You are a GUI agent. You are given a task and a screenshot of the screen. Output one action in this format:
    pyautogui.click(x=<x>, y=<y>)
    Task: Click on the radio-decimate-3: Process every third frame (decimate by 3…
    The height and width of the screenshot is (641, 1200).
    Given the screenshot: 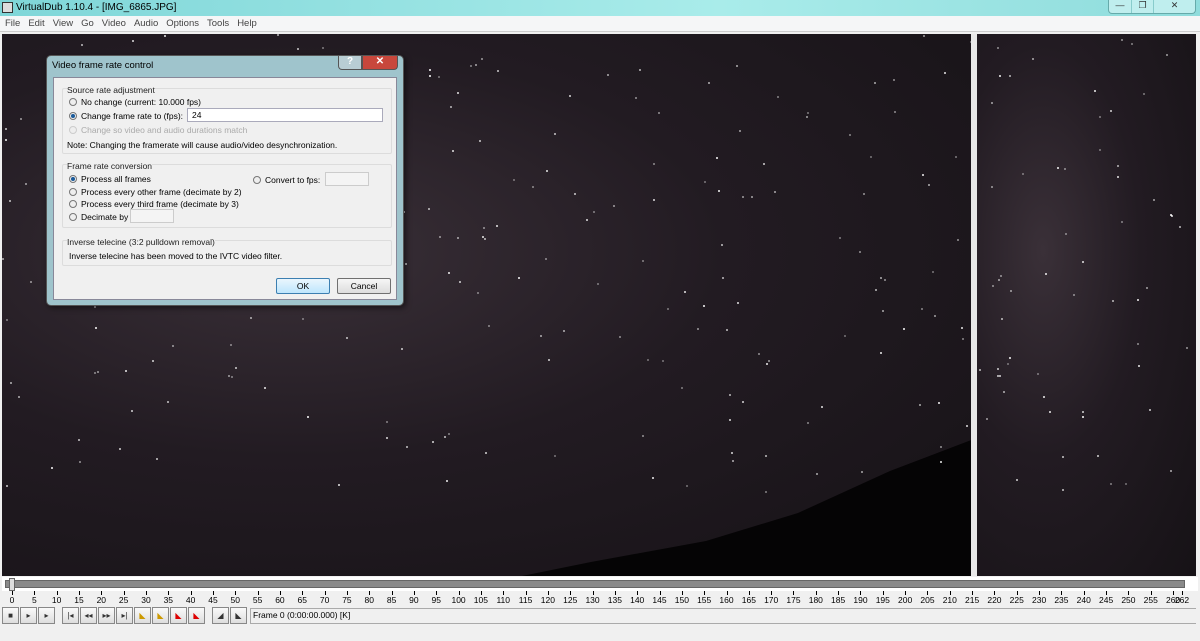 What is the action you would take?
    pyautogui.click(x=154, y=204)
    